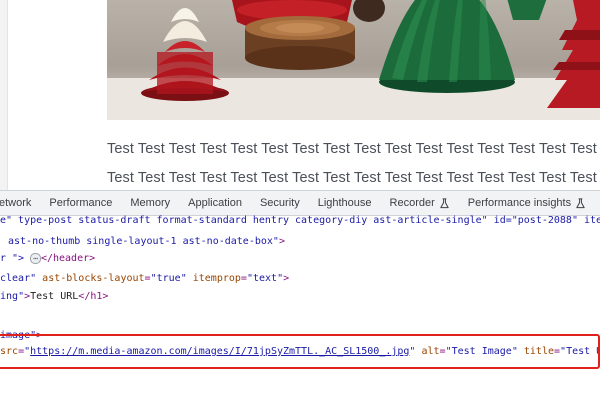 The width and height of the screenshot is (600, 401). What do you see at coordinates (185, 54) in the screenshot?
I see `red-candle-tree` at bounding box center [185, 54].